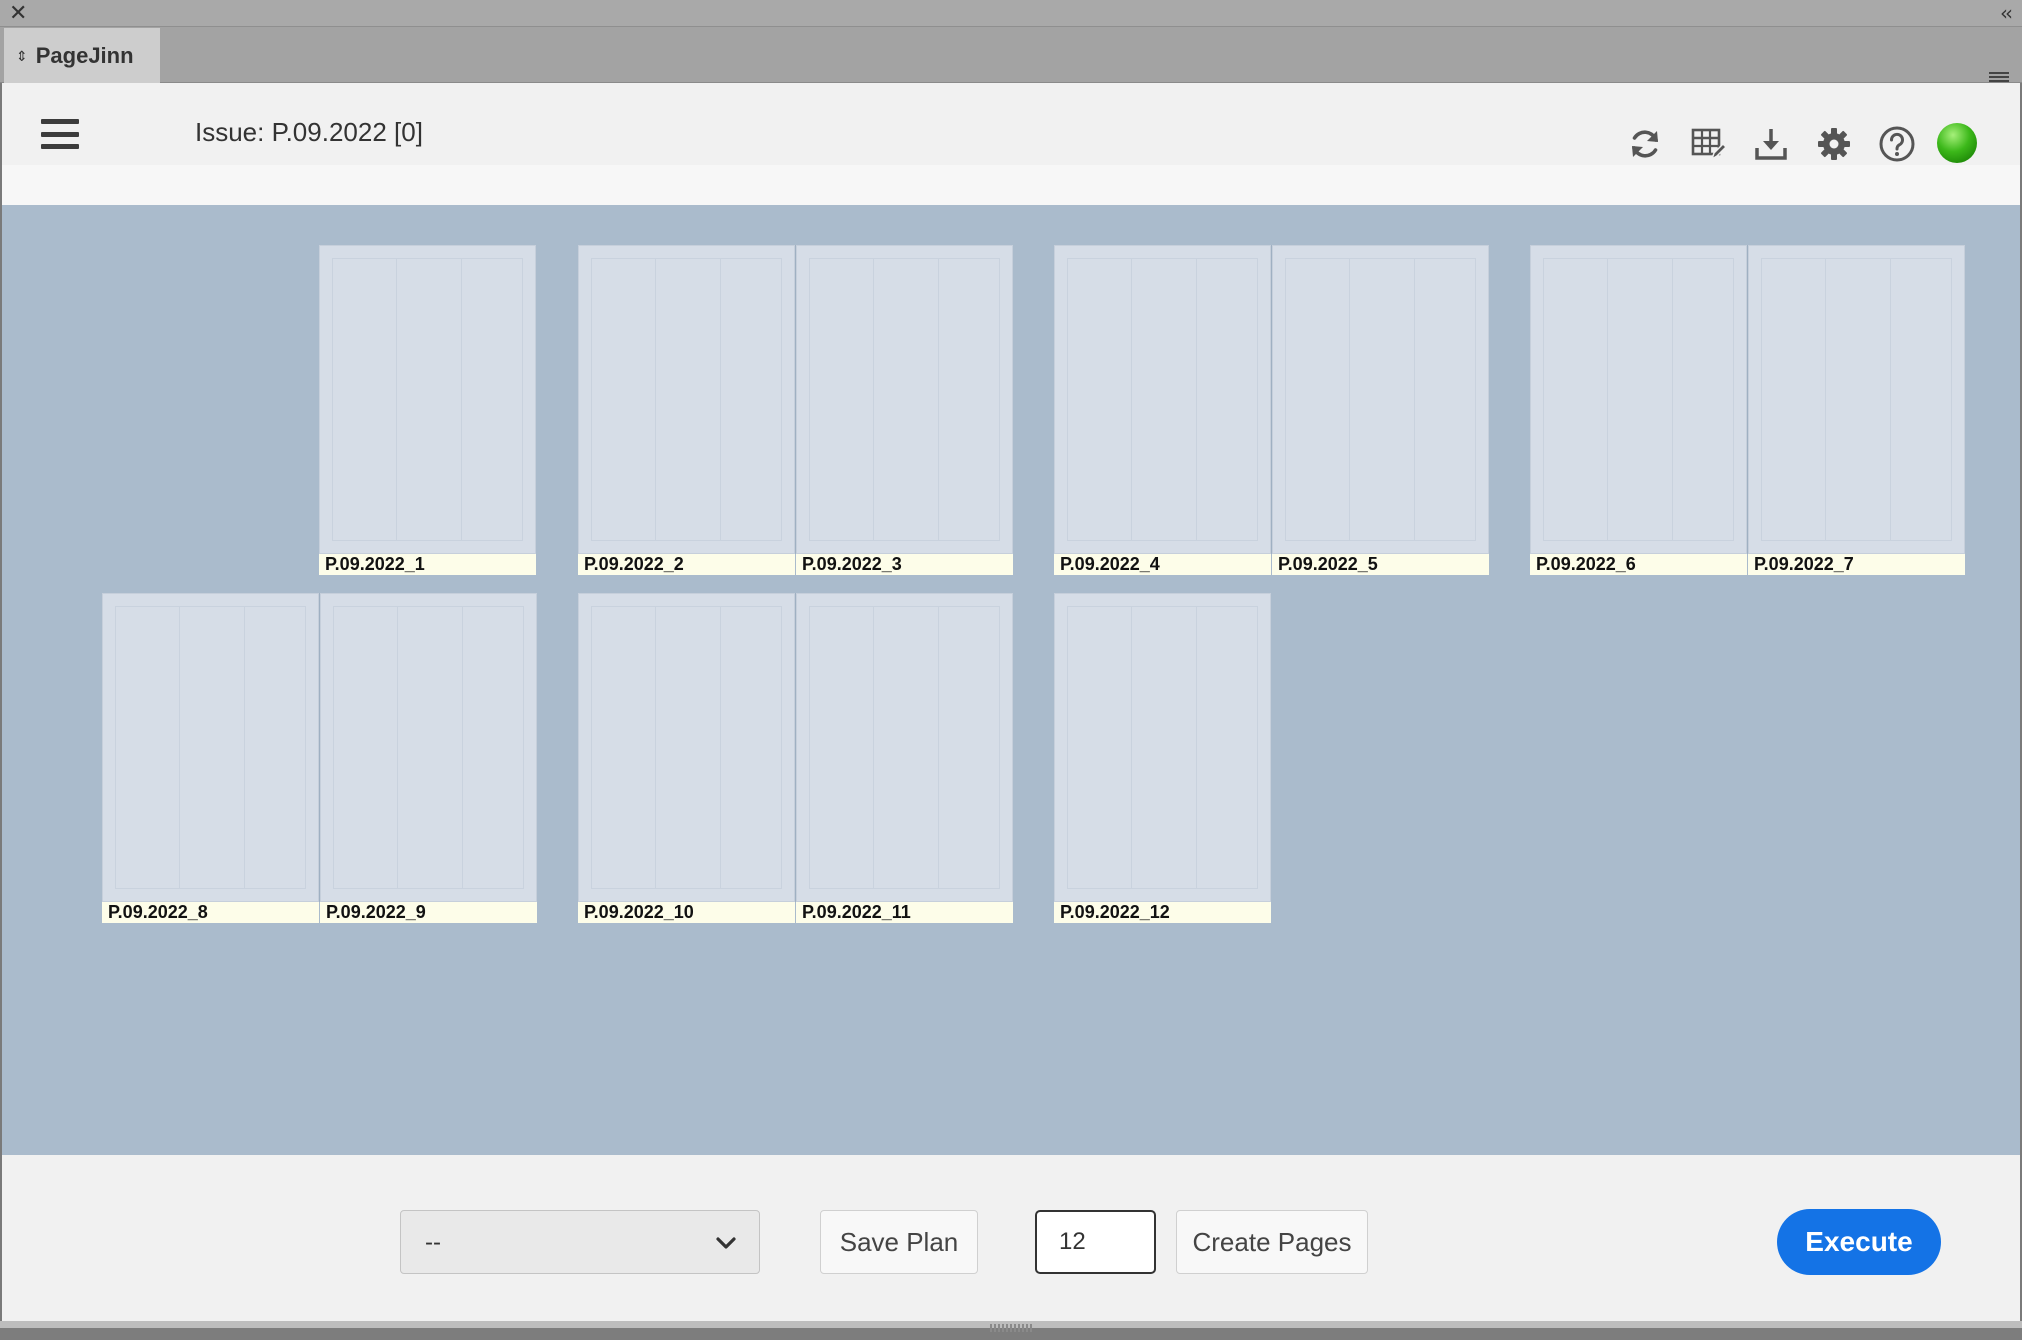  I want to click on plan-select-value: --, so click(433, 1242).